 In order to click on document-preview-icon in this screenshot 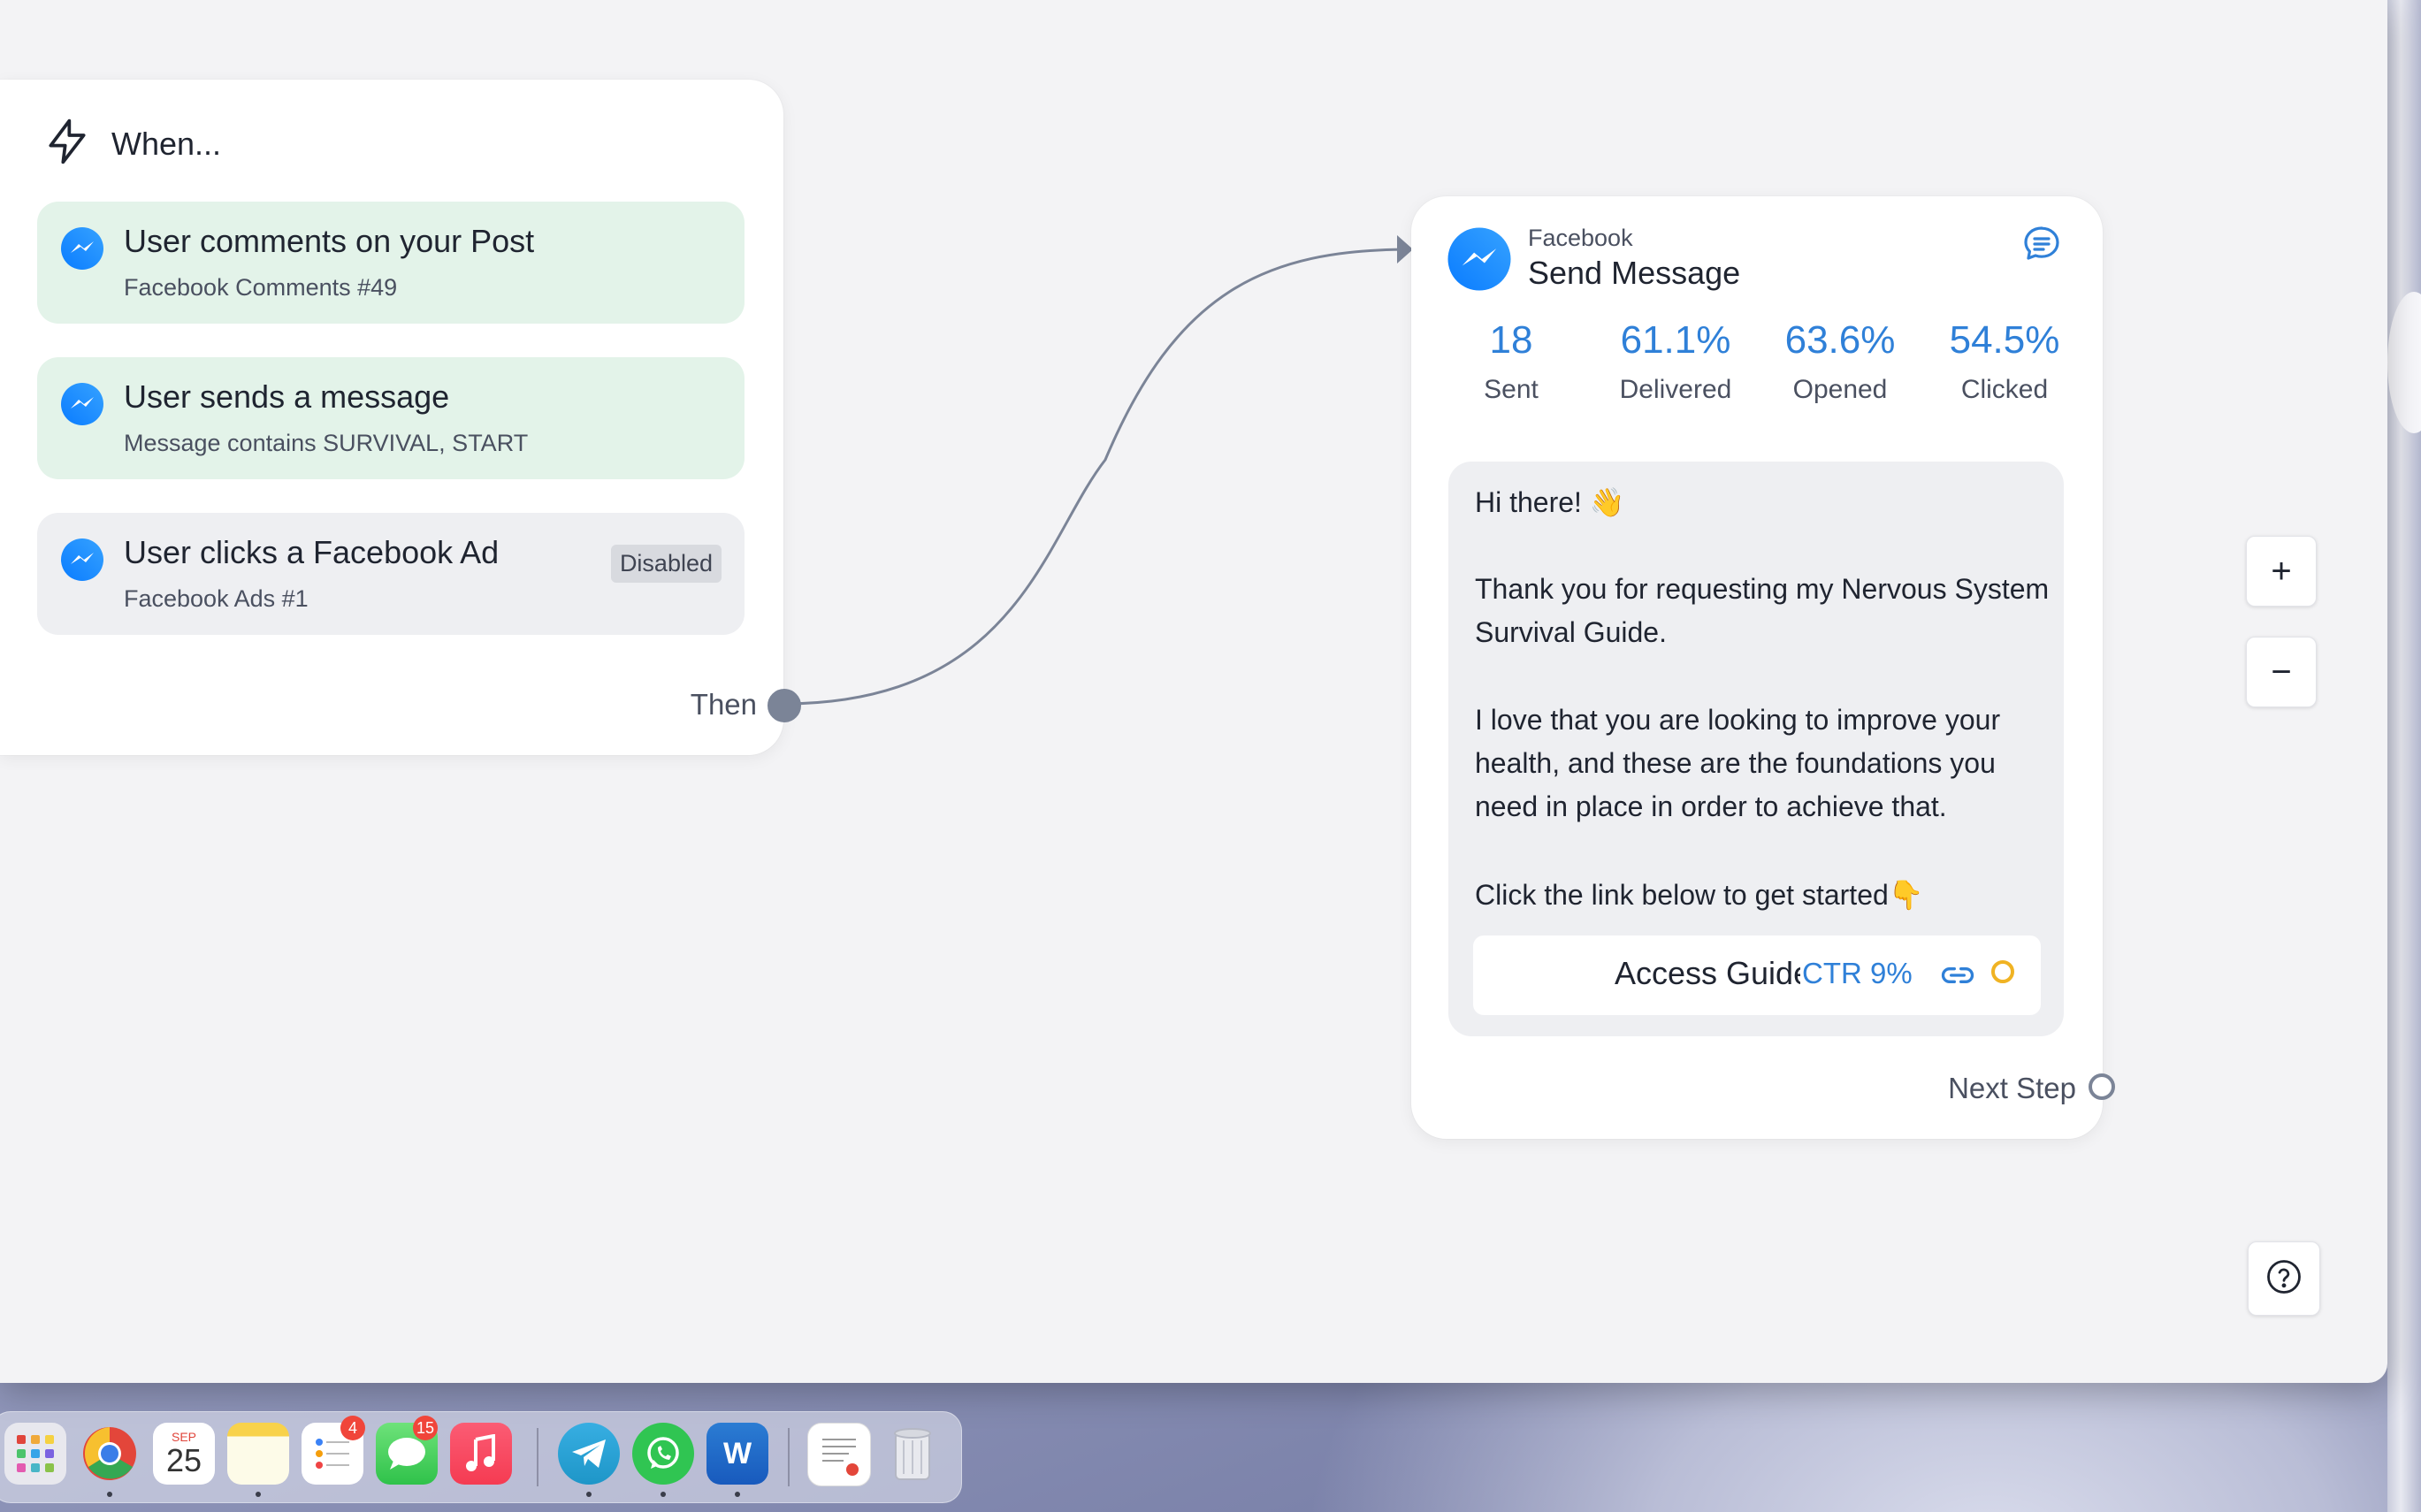, I will do `click(839, 1454)`.